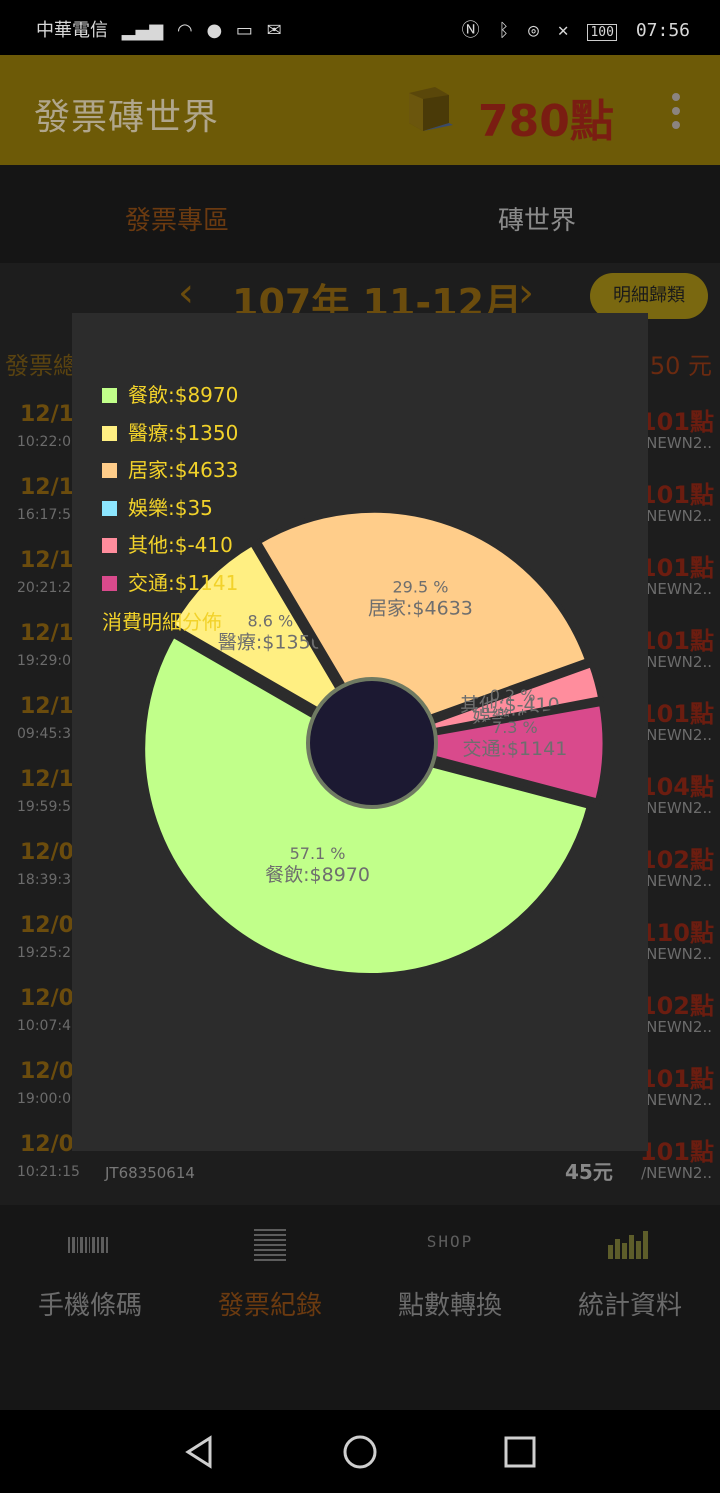 The height and width of the screenshot is (1493, 720). Describe the element at coordinates (270, 1245) in the screenshot. I see `list-icon` at that location.